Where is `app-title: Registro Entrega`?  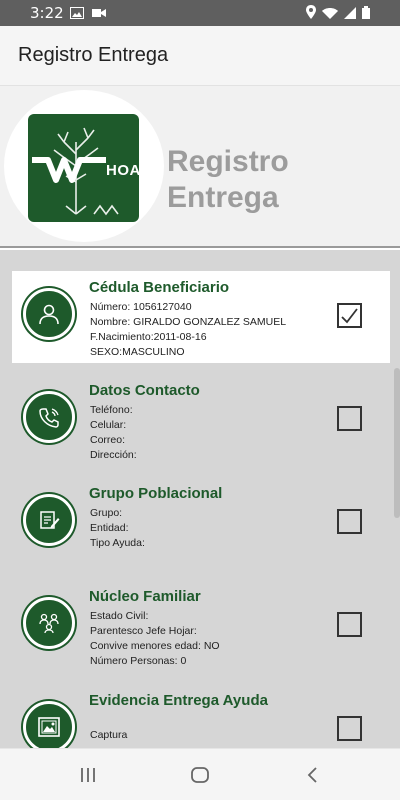 app-title: Registro Entrega is located at coordinates (93, 55).